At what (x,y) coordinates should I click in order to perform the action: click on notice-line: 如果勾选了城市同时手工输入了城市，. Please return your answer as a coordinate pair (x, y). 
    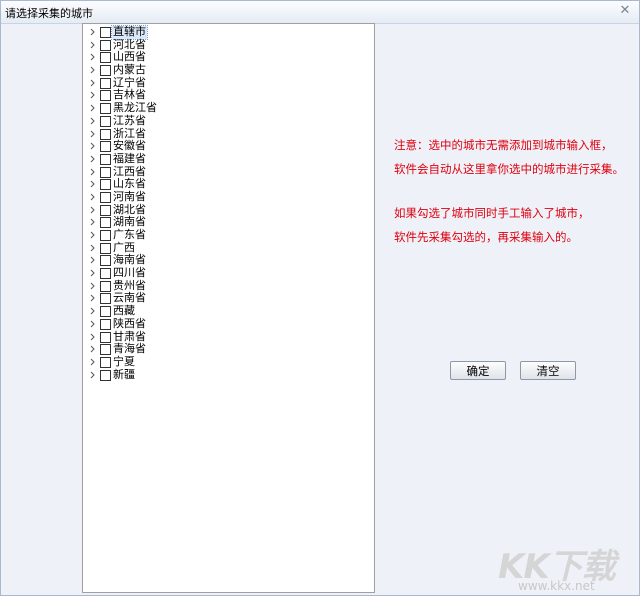
    Looking at the image, I should click on (492, 213).